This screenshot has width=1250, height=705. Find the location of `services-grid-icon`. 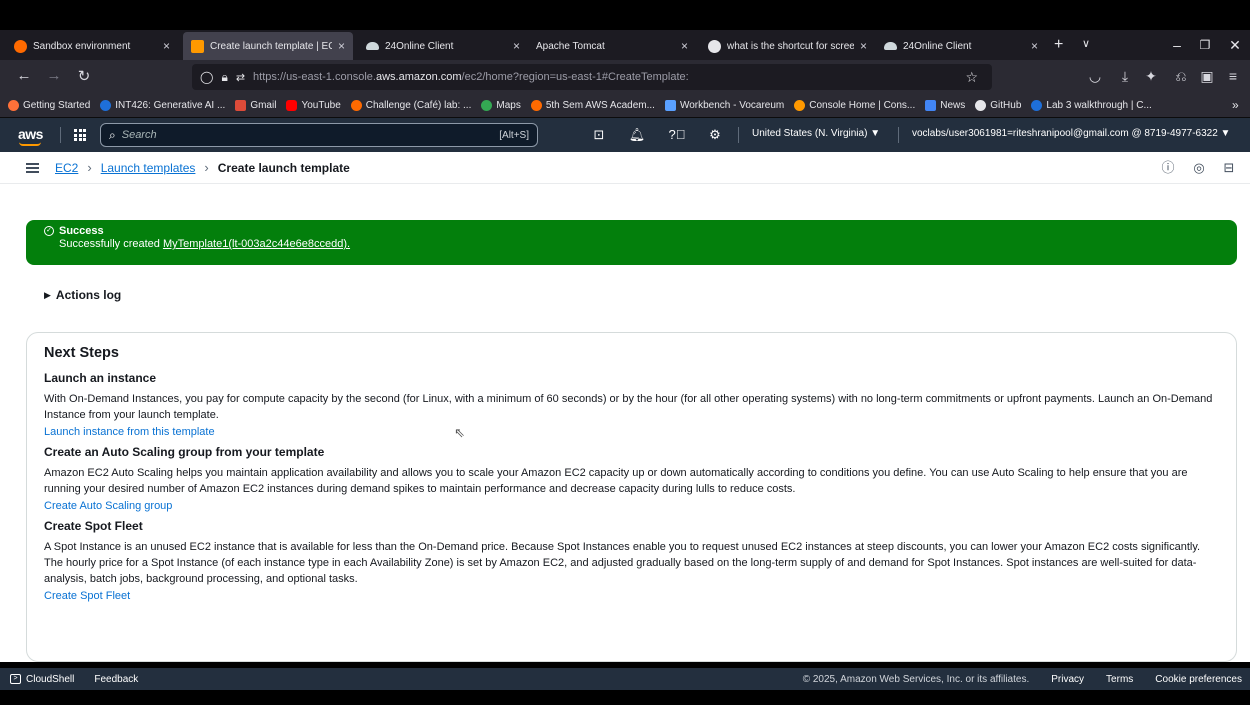

services-grid-icon is located at coordinates (80, 135).